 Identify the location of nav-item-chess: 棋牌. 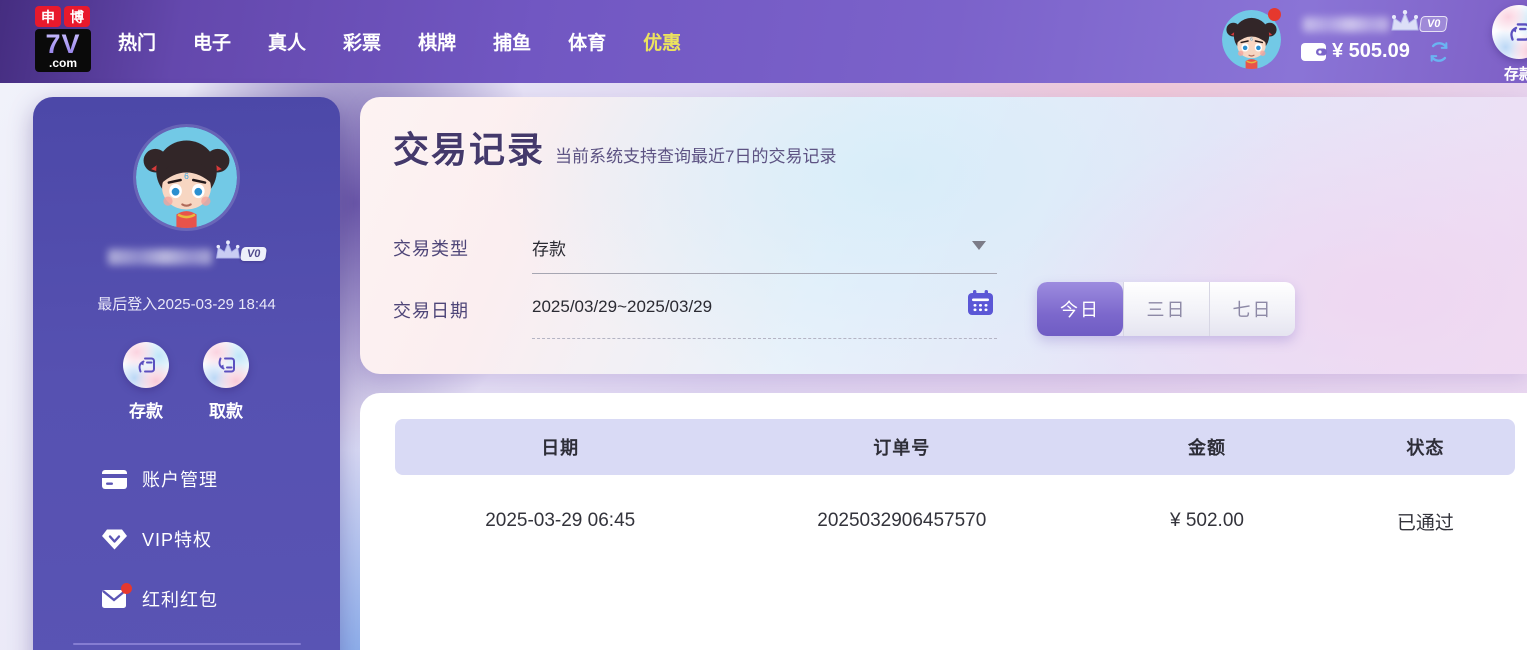
(437, 41).